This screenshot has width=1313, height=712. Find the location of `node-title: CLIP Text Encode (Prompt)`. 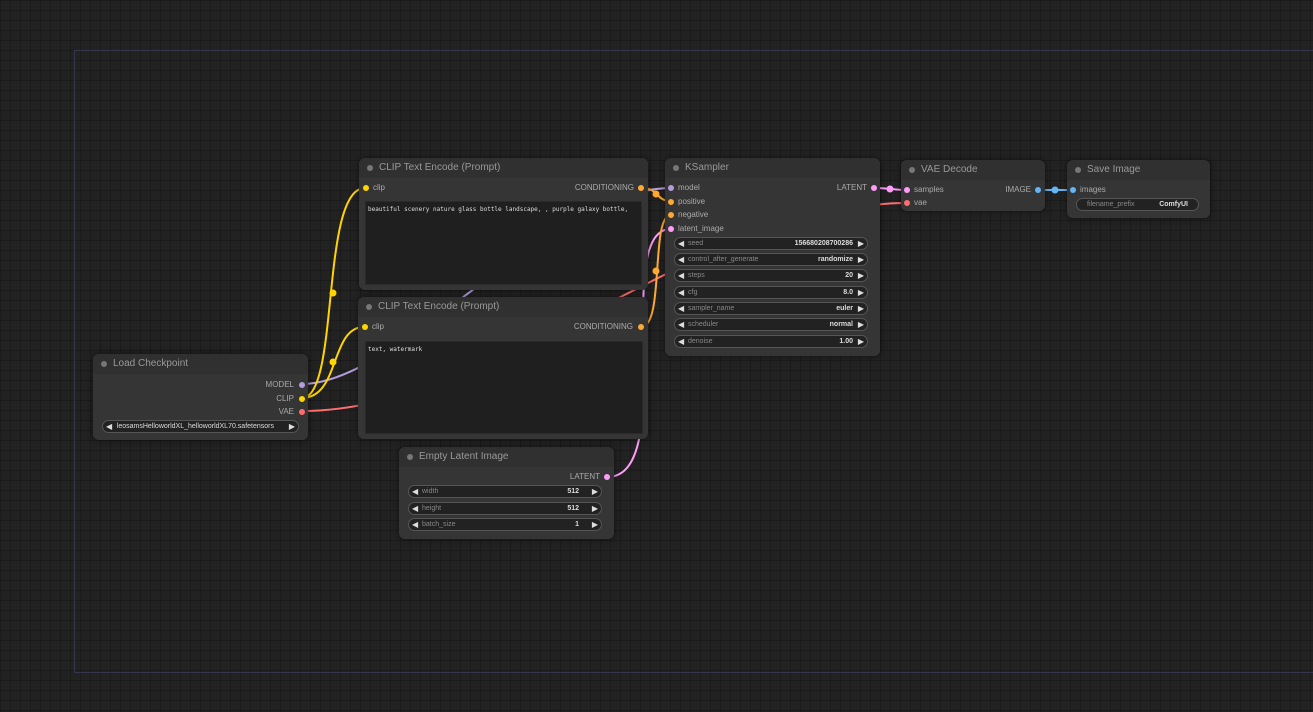

node-title: CLIP Text Encode (Prompt) is located at coordinates (440, 167).